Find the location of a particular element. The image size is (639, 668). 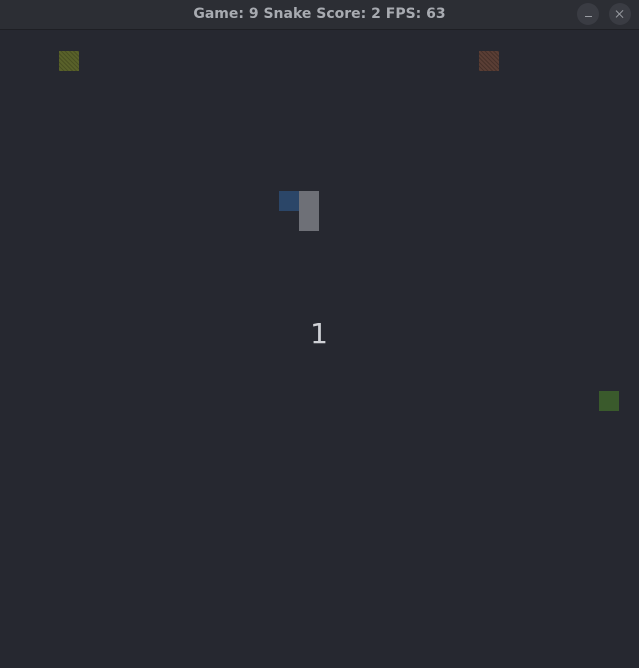

food-red is located at coordinates (489, 61).